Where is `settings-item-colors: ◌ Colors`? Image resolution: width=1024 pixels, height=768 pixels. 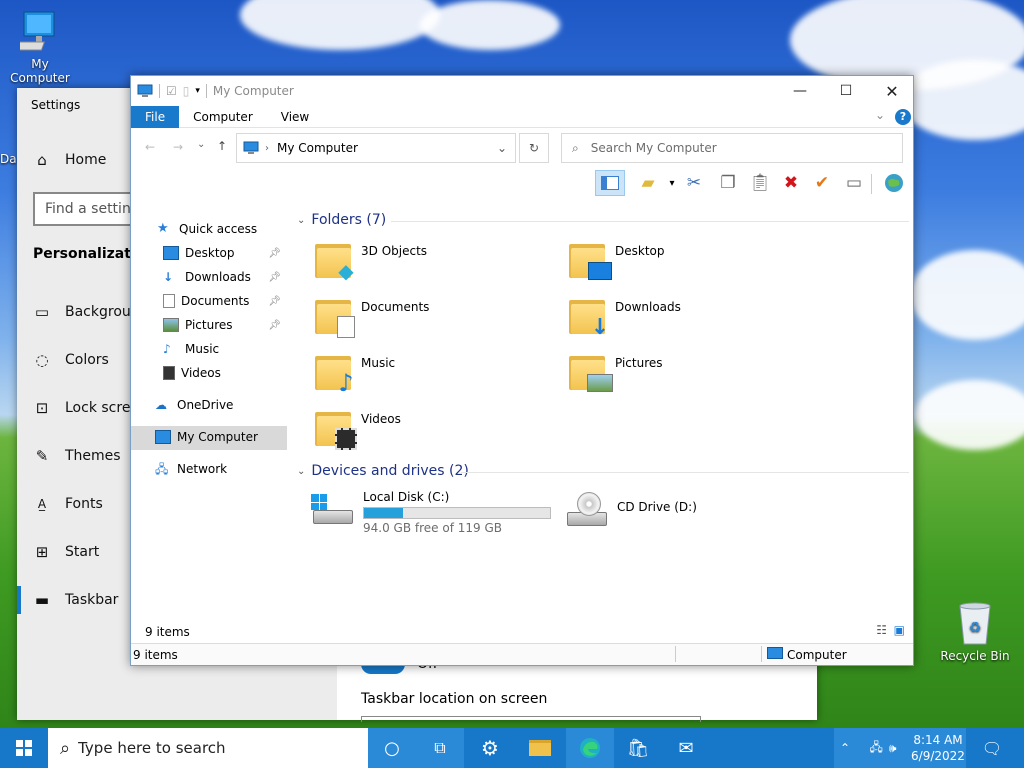
settings-item-colors: ◌ Colors is located at coordinates (70, 360).